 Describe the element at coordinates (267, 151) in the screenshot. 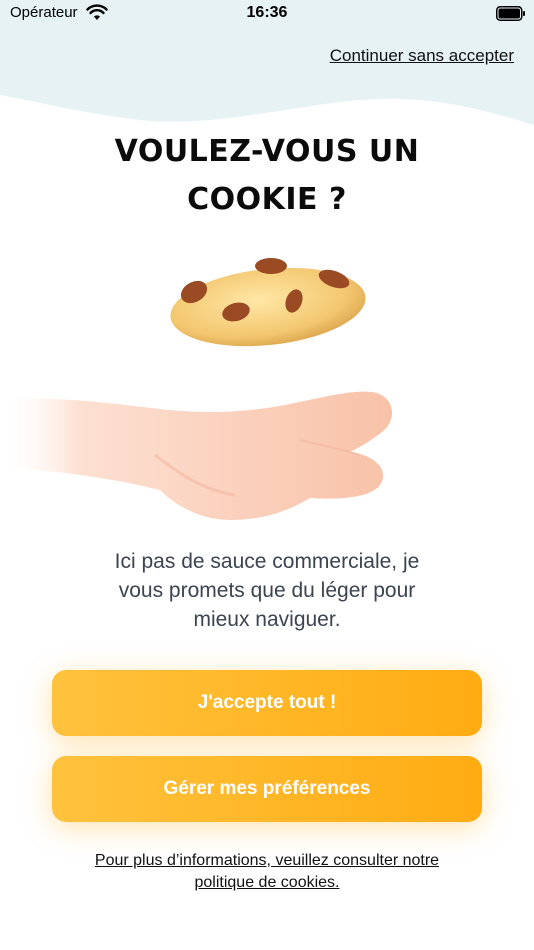

I see `title-line-1: VOULEZ-VOUS UN` at that location.